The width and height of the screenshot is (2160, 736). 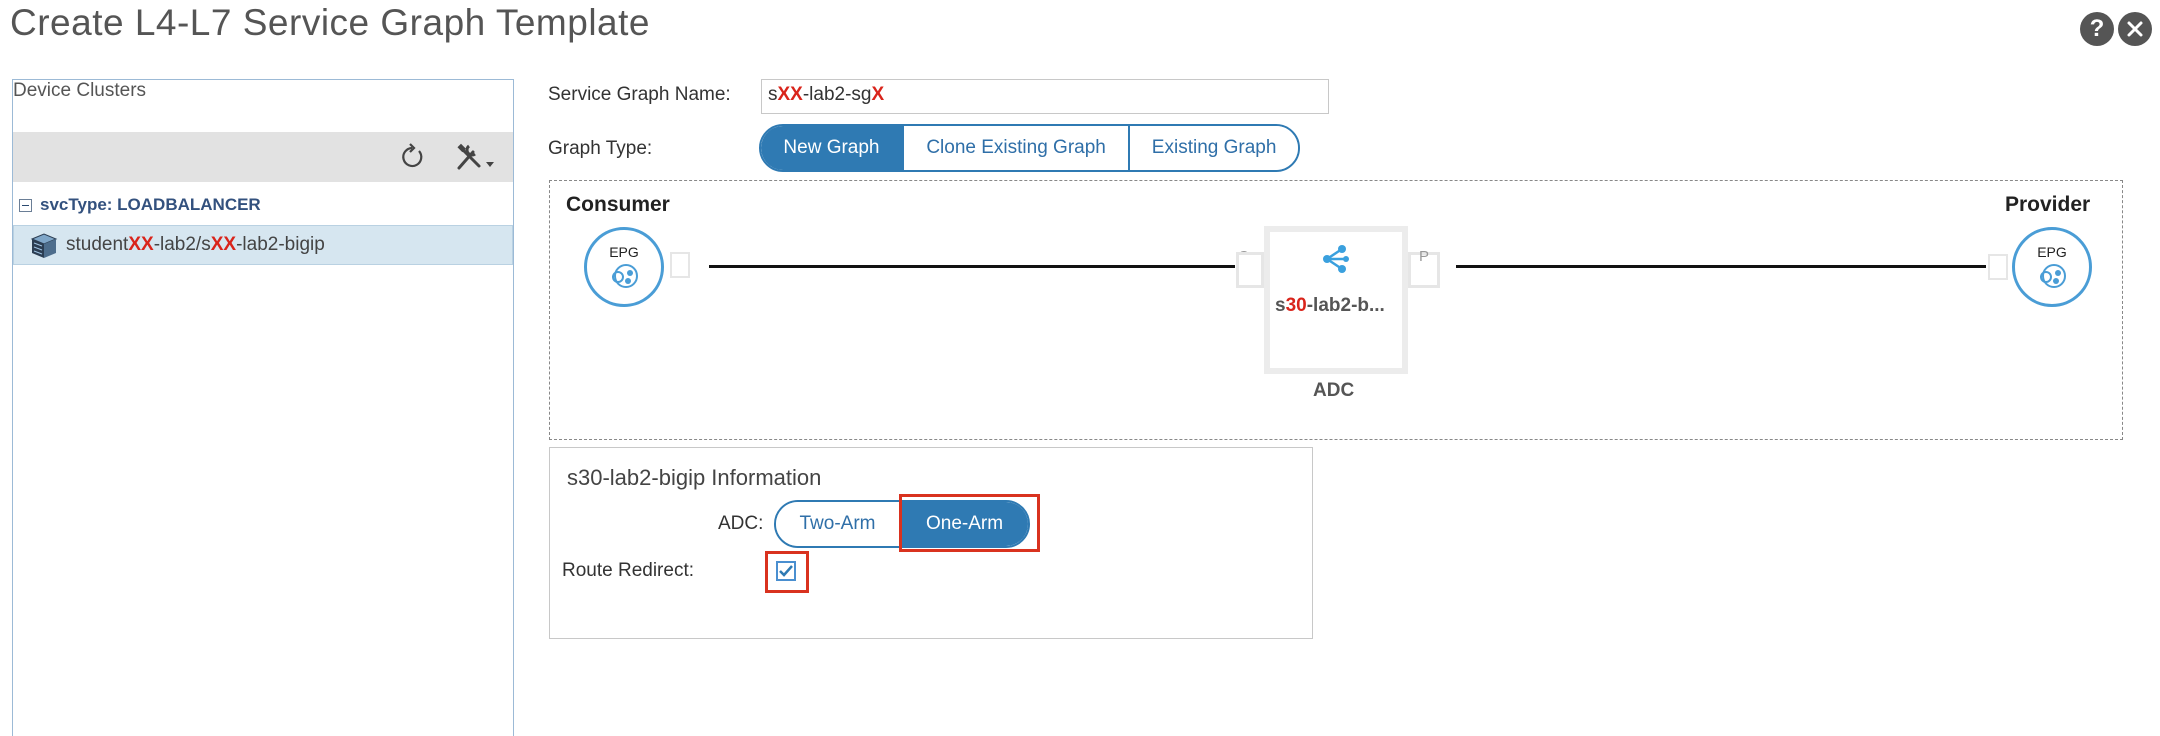 What do you see at coordinates (741, 523) in the screenshot?
I see `adc-mode-label: ADC:` at bounding box center [741, 523].